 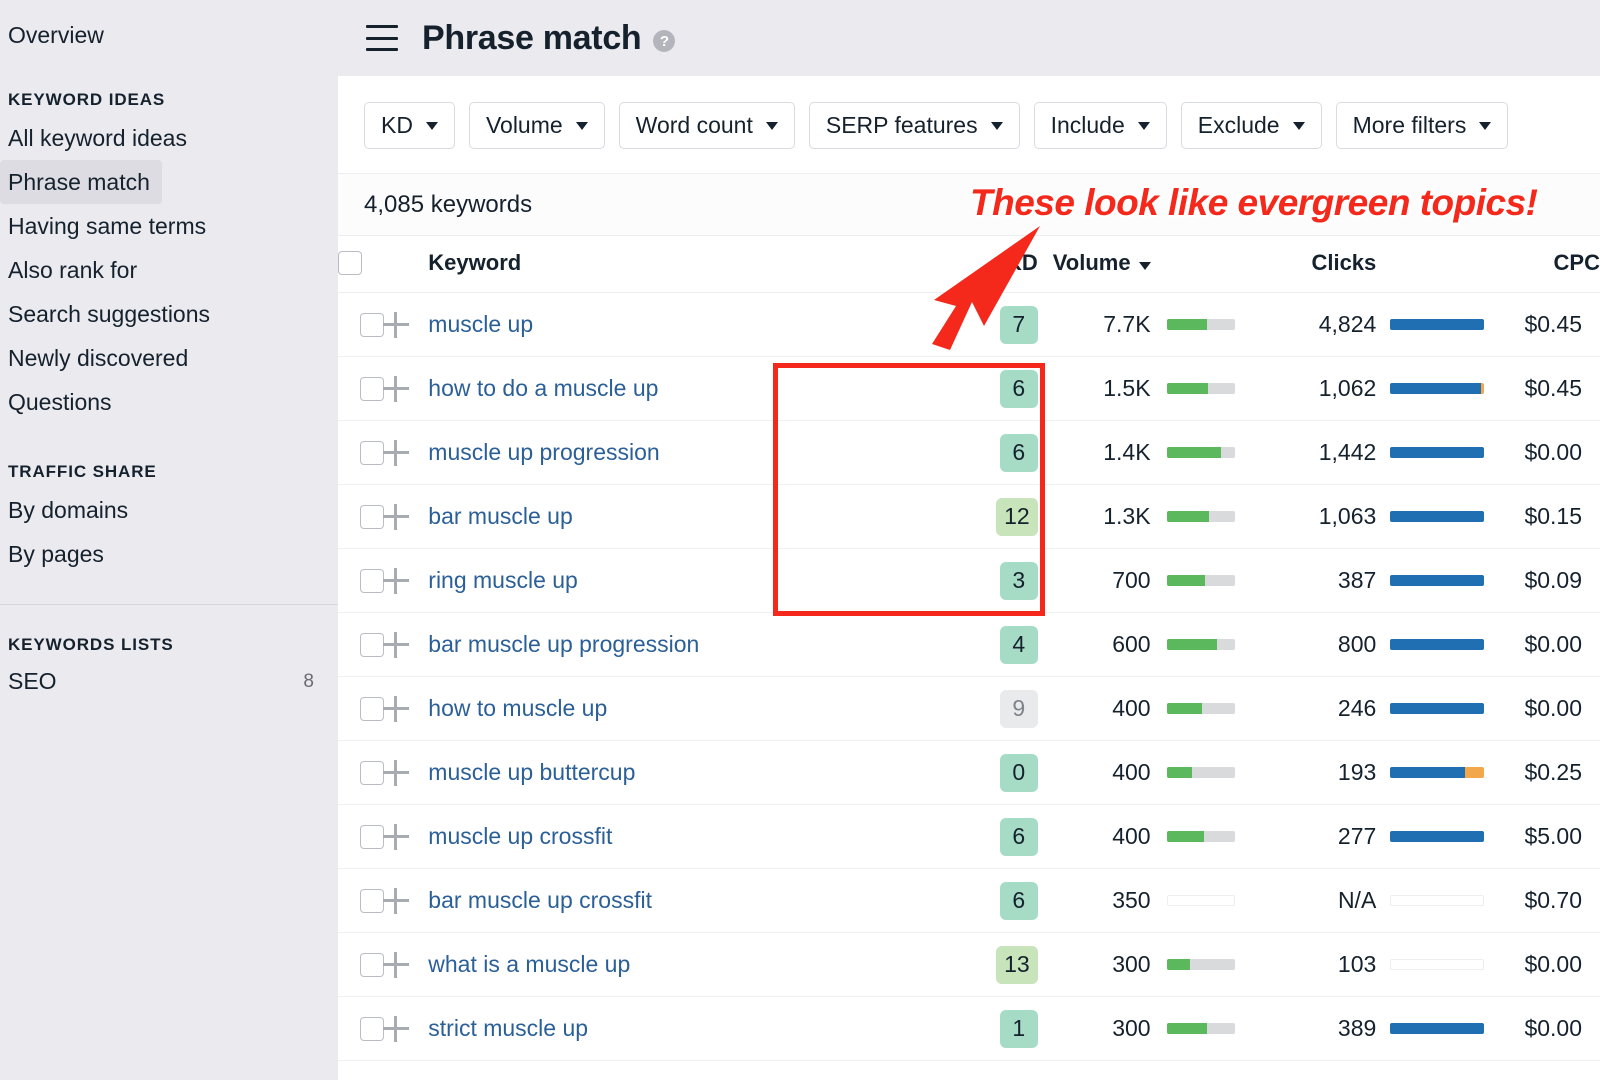 What do you see at coordinates (1094, 264) in the screenshot?
I see `column-header-volume: Volume` at bounding box center [1094, 264].